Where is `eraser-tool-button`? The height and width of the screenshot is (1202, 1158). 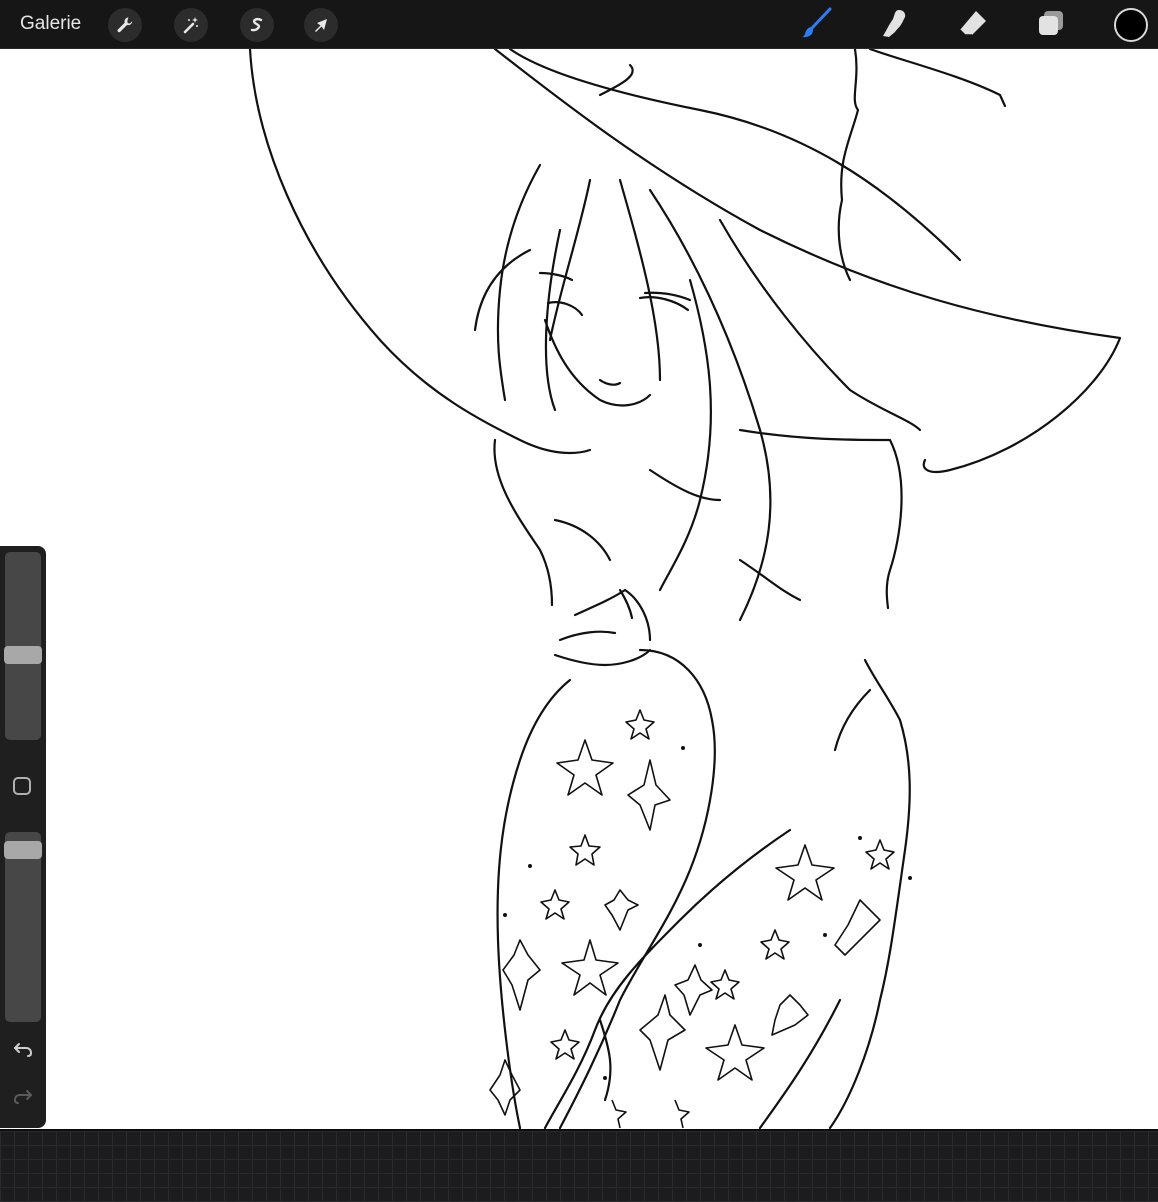
eraser-tool-button is located at coordinates (973, 25).